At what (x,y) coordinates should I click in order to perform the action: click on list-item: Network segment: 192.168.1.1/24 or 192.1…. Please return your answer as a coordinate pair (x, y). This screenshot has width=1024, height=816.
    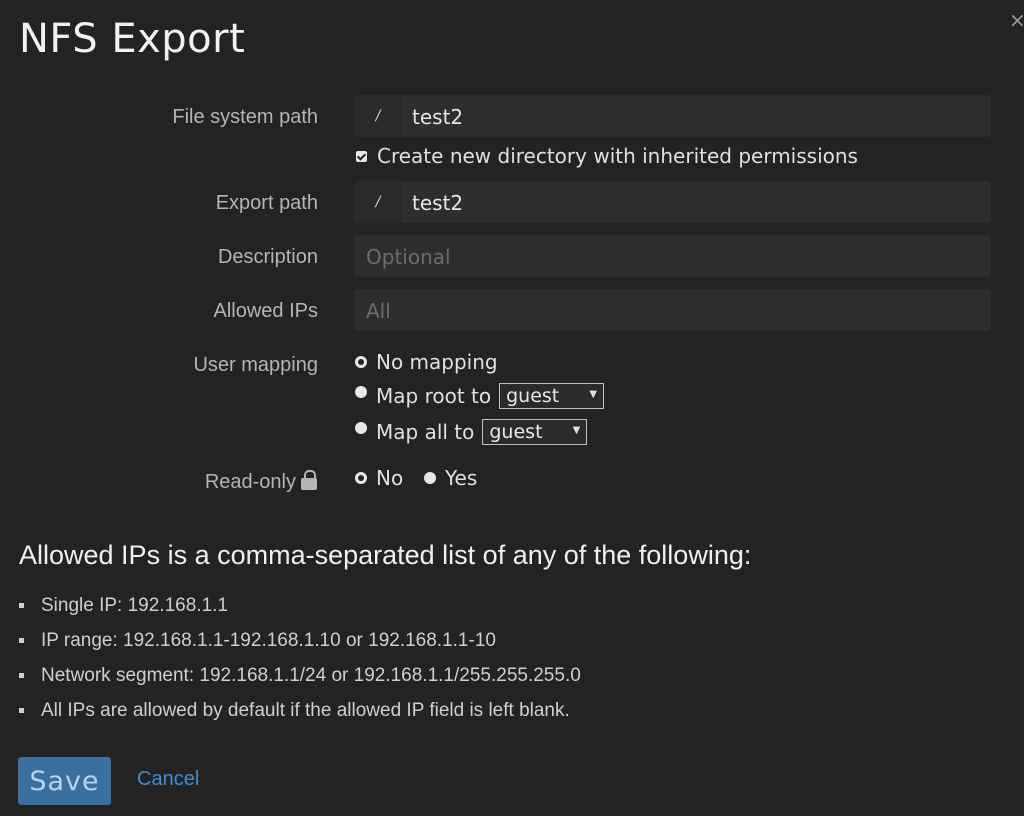
    Looking at the image, I should click on (300, 675).